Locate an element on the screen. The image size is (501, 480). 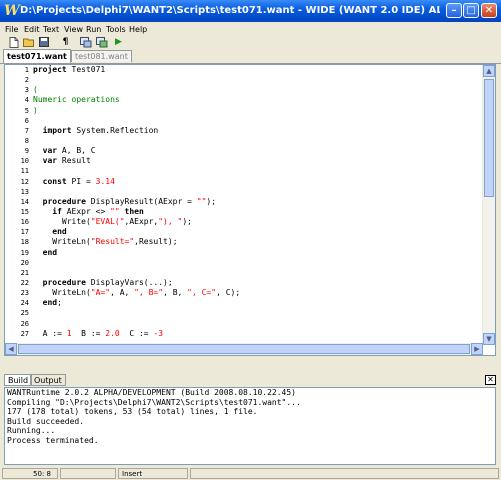
code-token: , C); is located at coordinates (228, 293).